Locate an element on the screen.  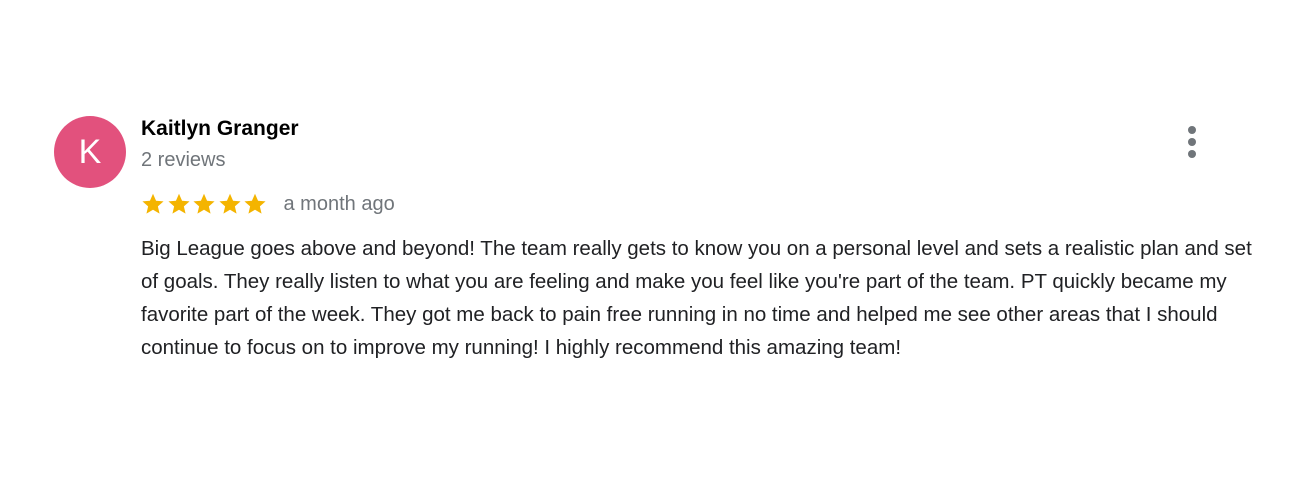
author-review-count: 2 reviews is located at coordinates (183, 160).